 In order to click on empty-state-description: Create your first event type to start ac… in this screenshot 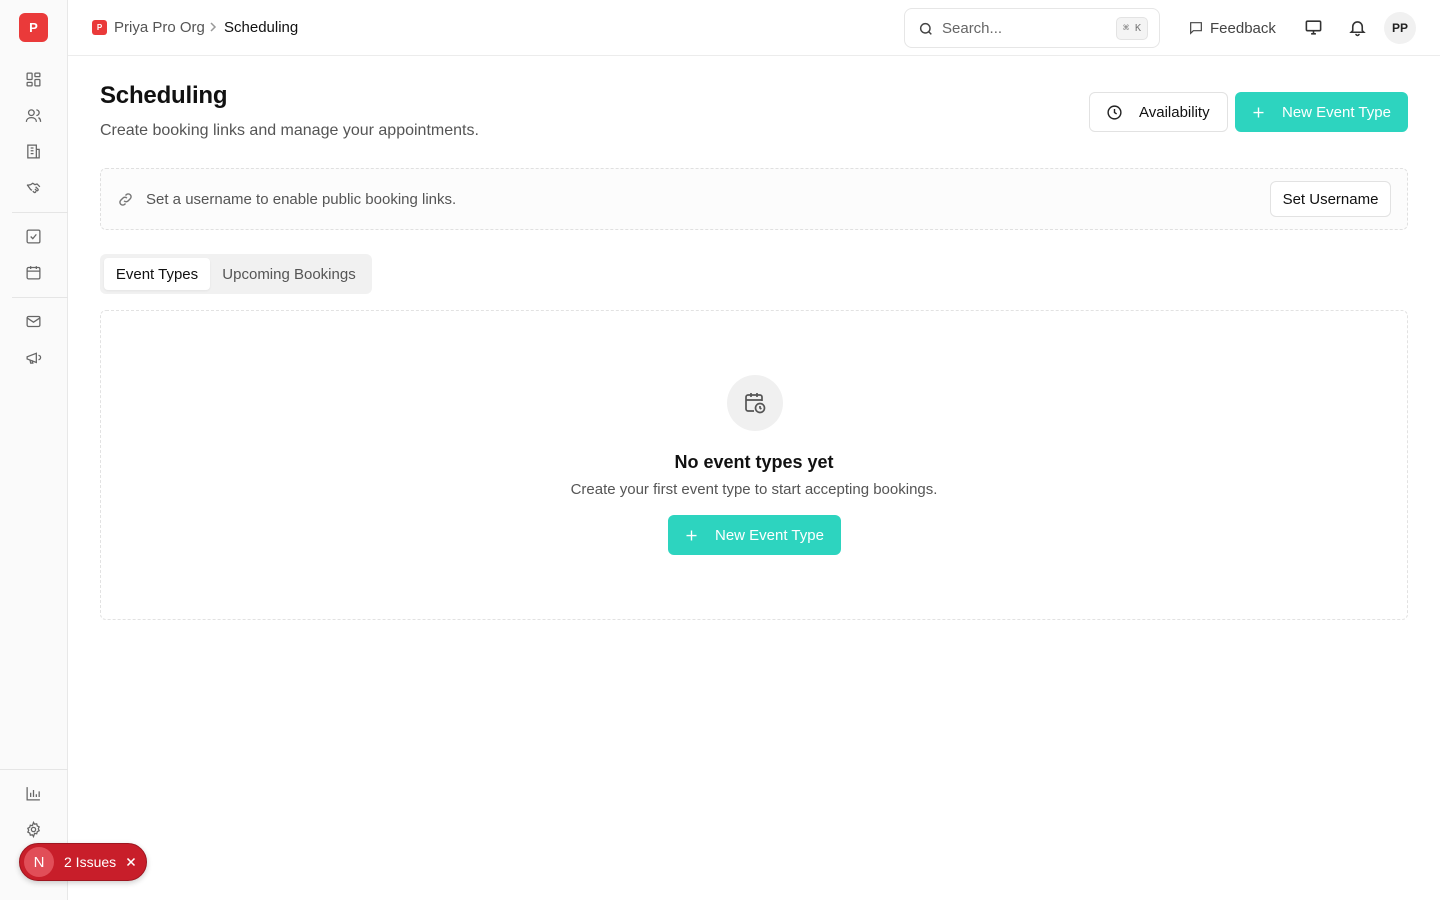, I will do `click(754, 489)`.